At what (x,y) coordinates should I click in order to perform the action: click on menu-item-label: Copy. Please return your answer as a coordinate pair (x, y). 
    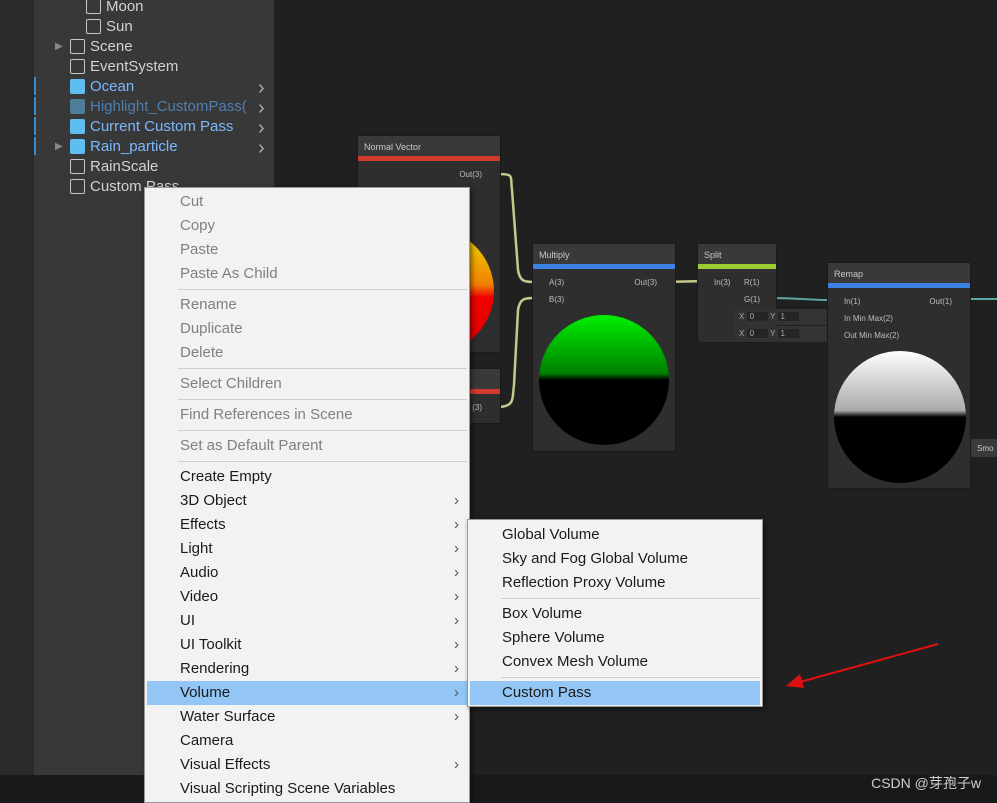
    Looking at the image, I should click on (198, 225).